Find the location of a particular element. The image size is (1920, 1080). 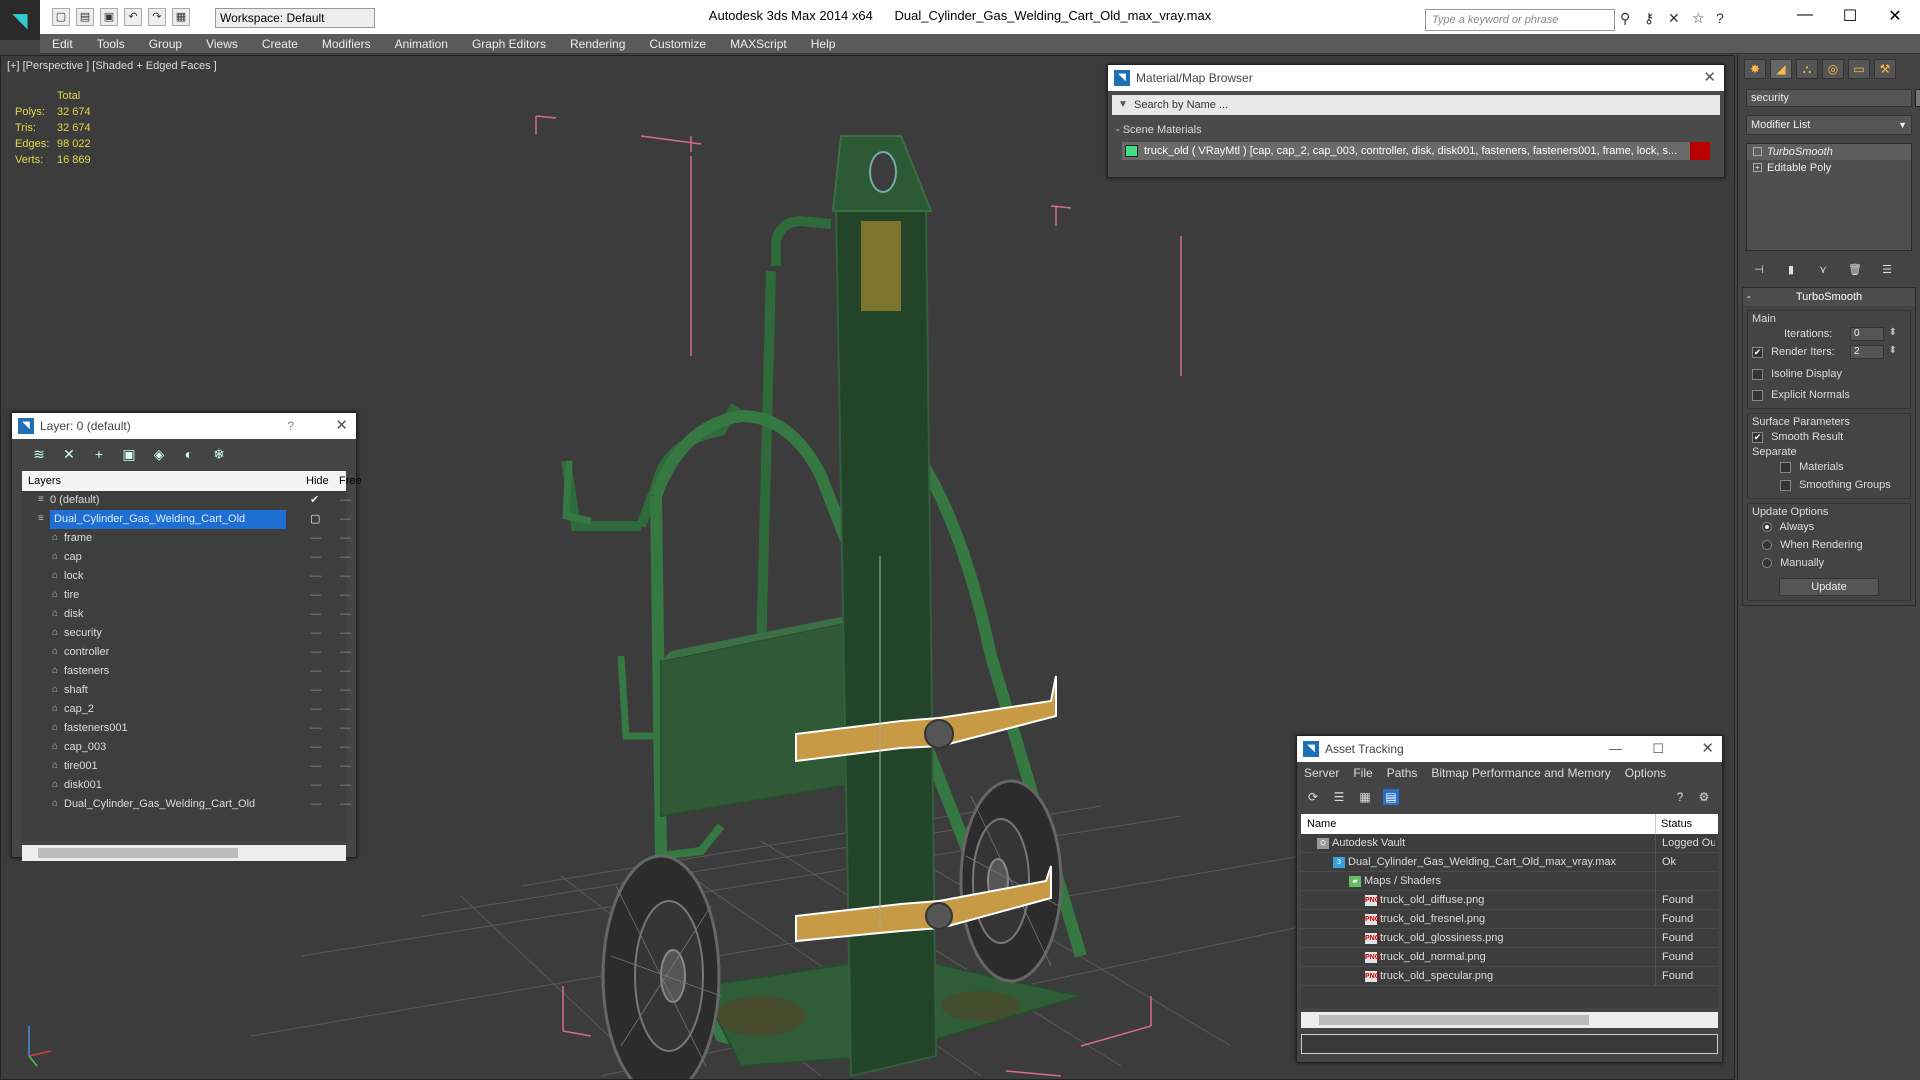

rollout-header: - TurboSmooth is located at coordinates (1829, 297).